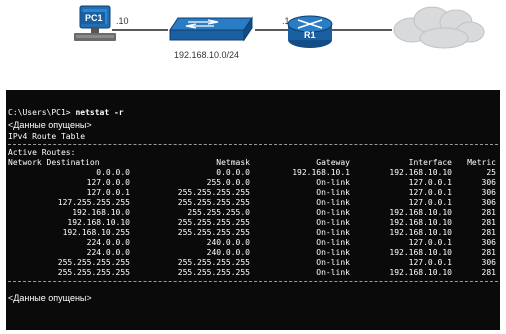  What do you see at coordinates (253, 281) in the screenshot?
I see `separator-line-bottom` at bounding box center [253, 281].